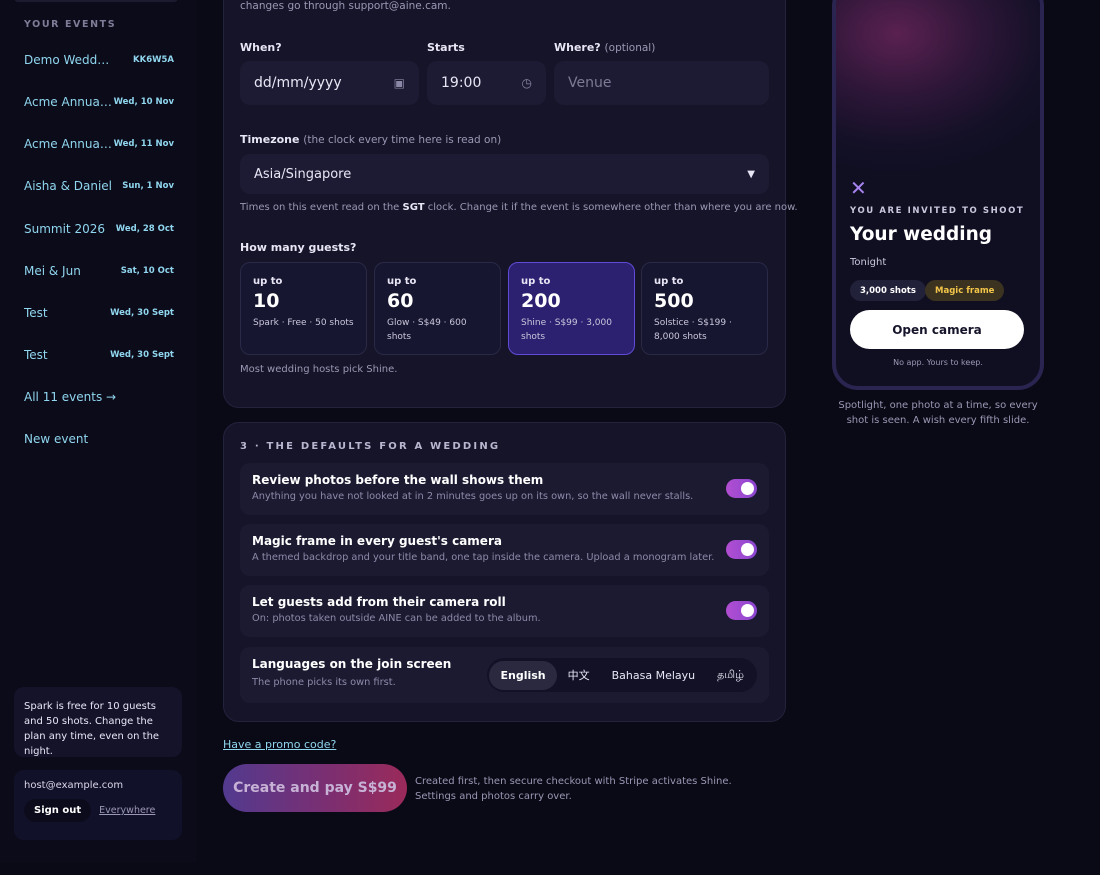 This screenshot has width=1100, height=875. I want to click on language-selector: English 中文 Bahasa Melayu தமிழ், so click(622, 675).